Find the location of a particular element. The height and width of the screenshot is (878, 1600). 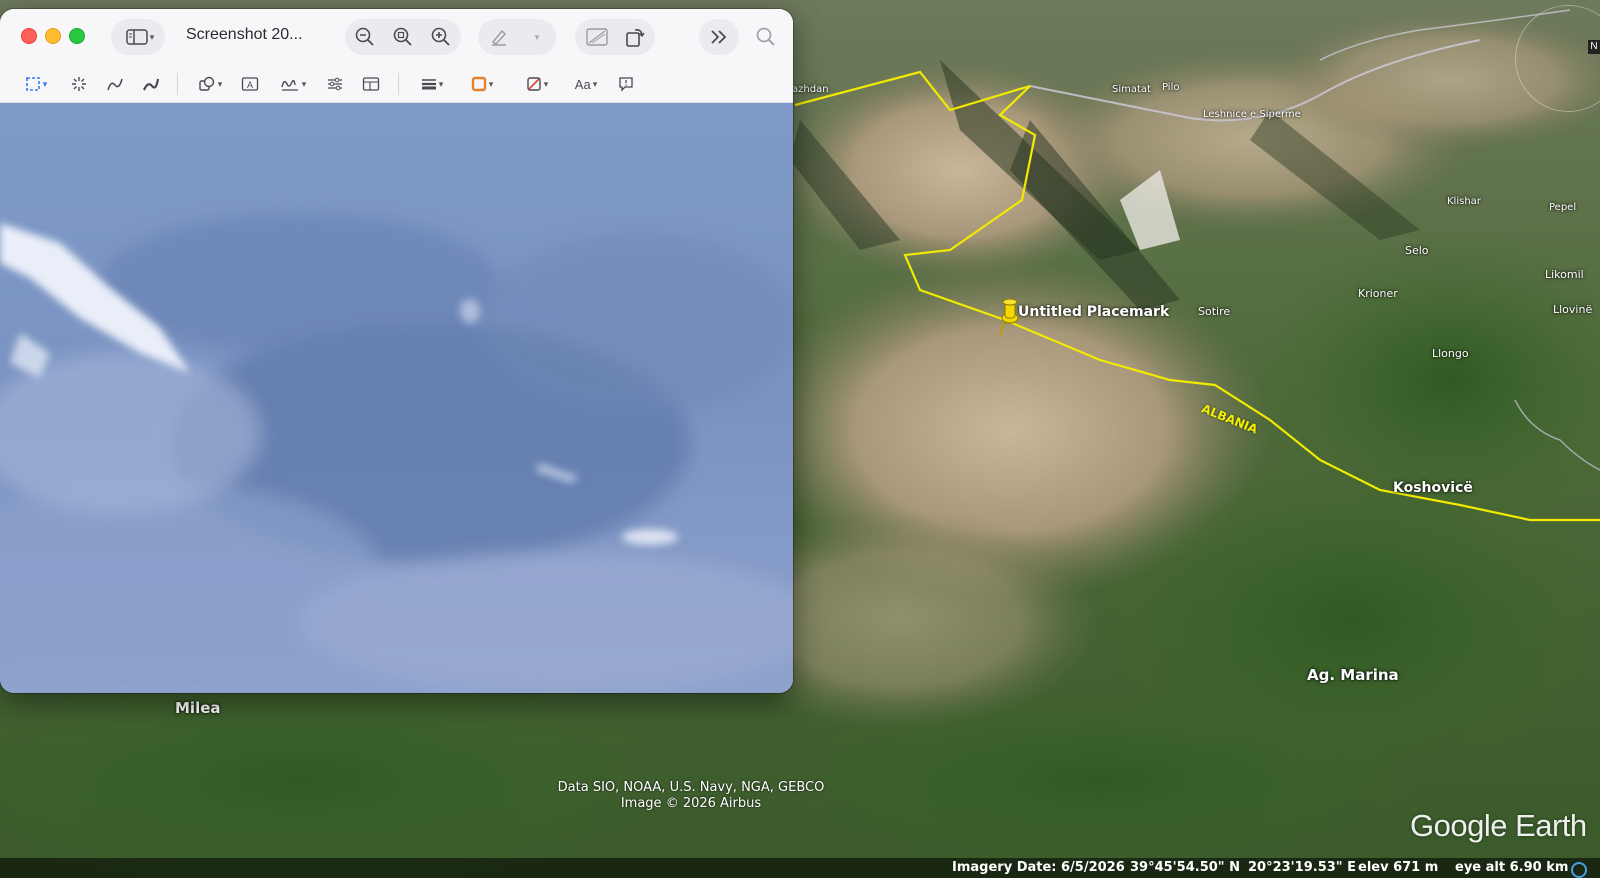

border-color-icon is located at coordinates (478, 84).